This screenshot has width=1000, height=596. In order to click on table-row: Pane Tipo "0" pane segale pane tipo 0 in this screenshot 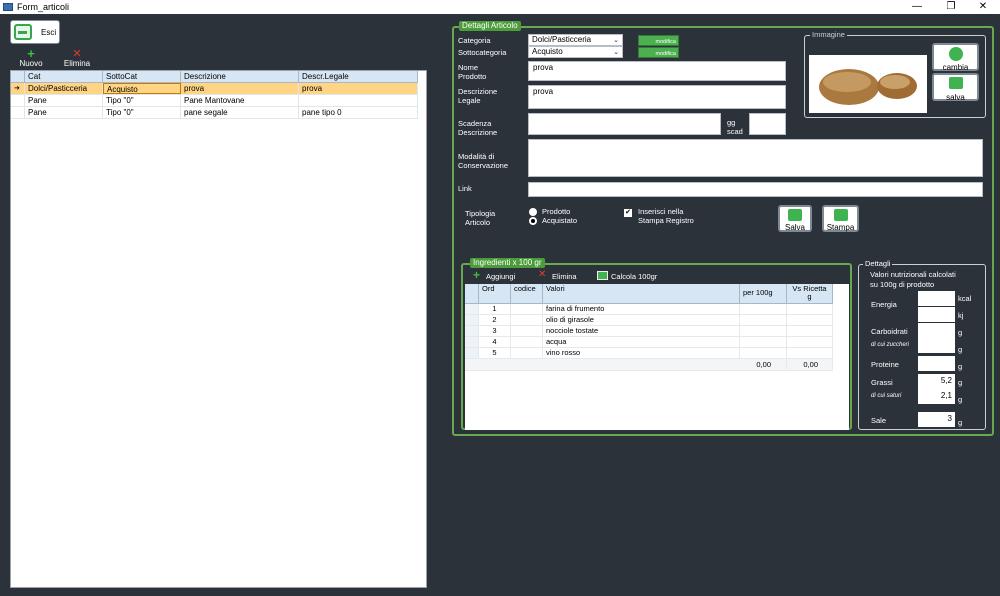, I will do `click(214, 113)`.